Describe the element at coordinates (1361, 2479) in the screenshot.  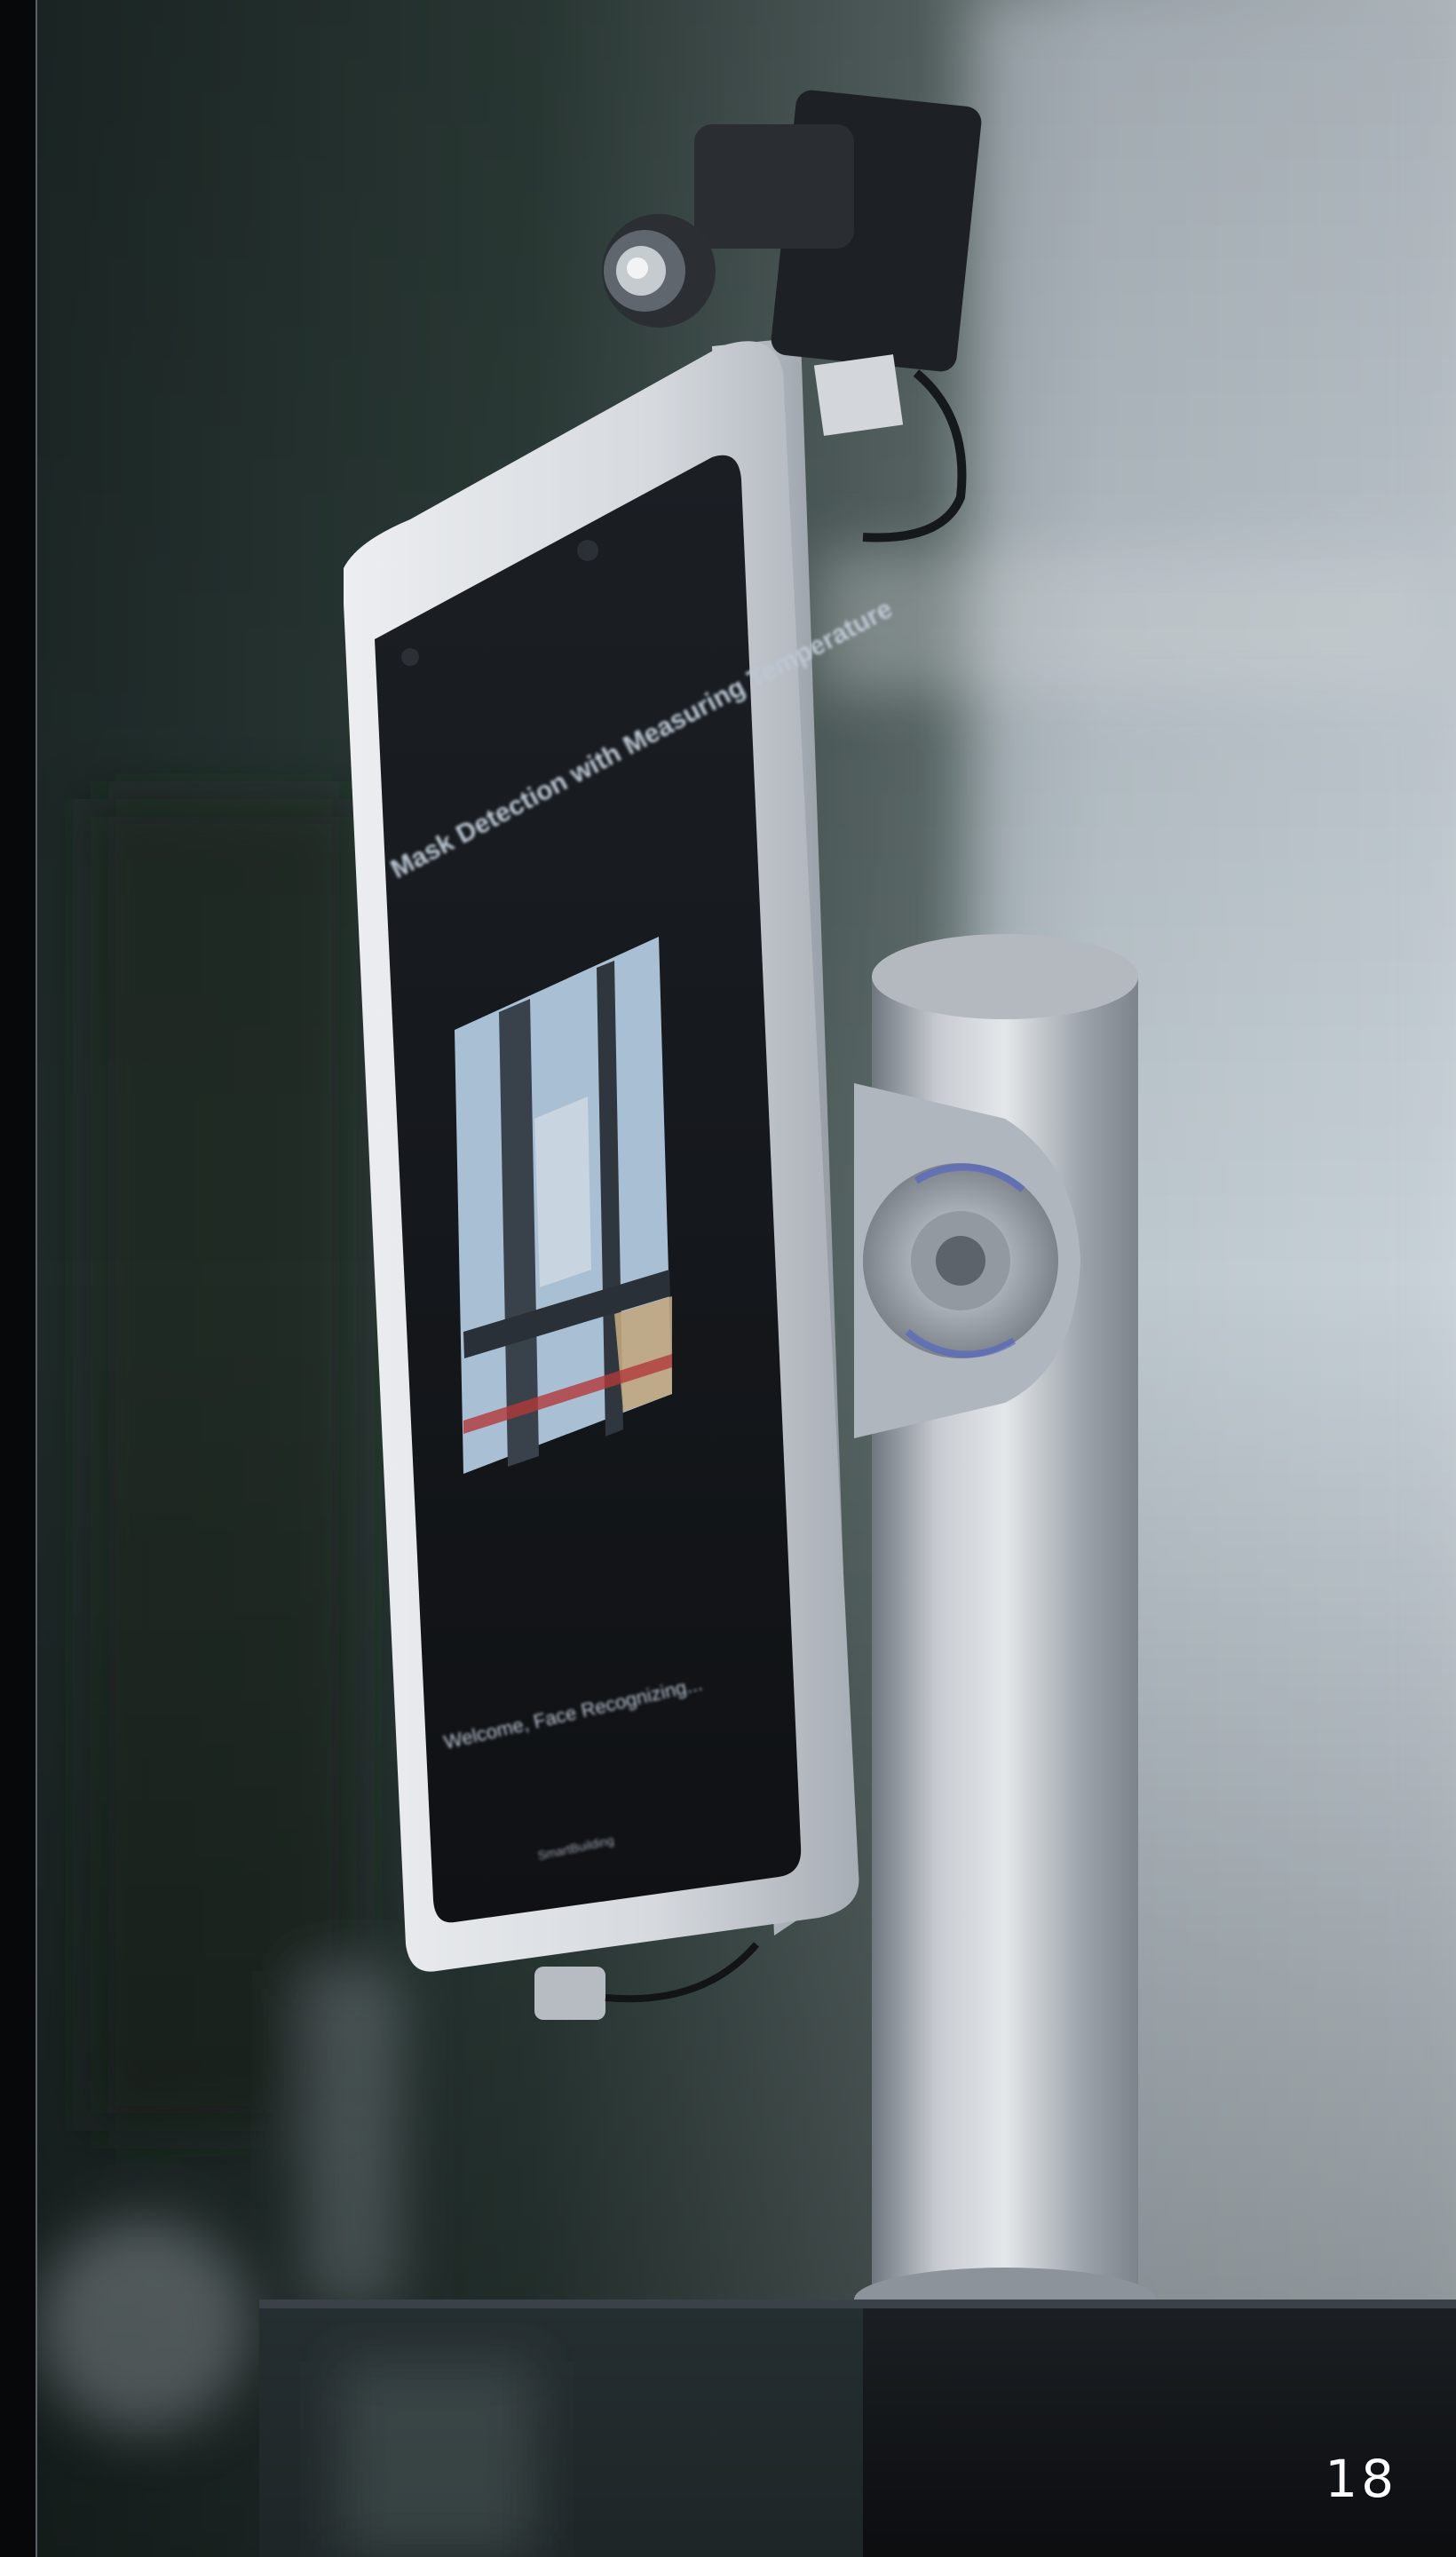
I see `page-number: 18` at that location.